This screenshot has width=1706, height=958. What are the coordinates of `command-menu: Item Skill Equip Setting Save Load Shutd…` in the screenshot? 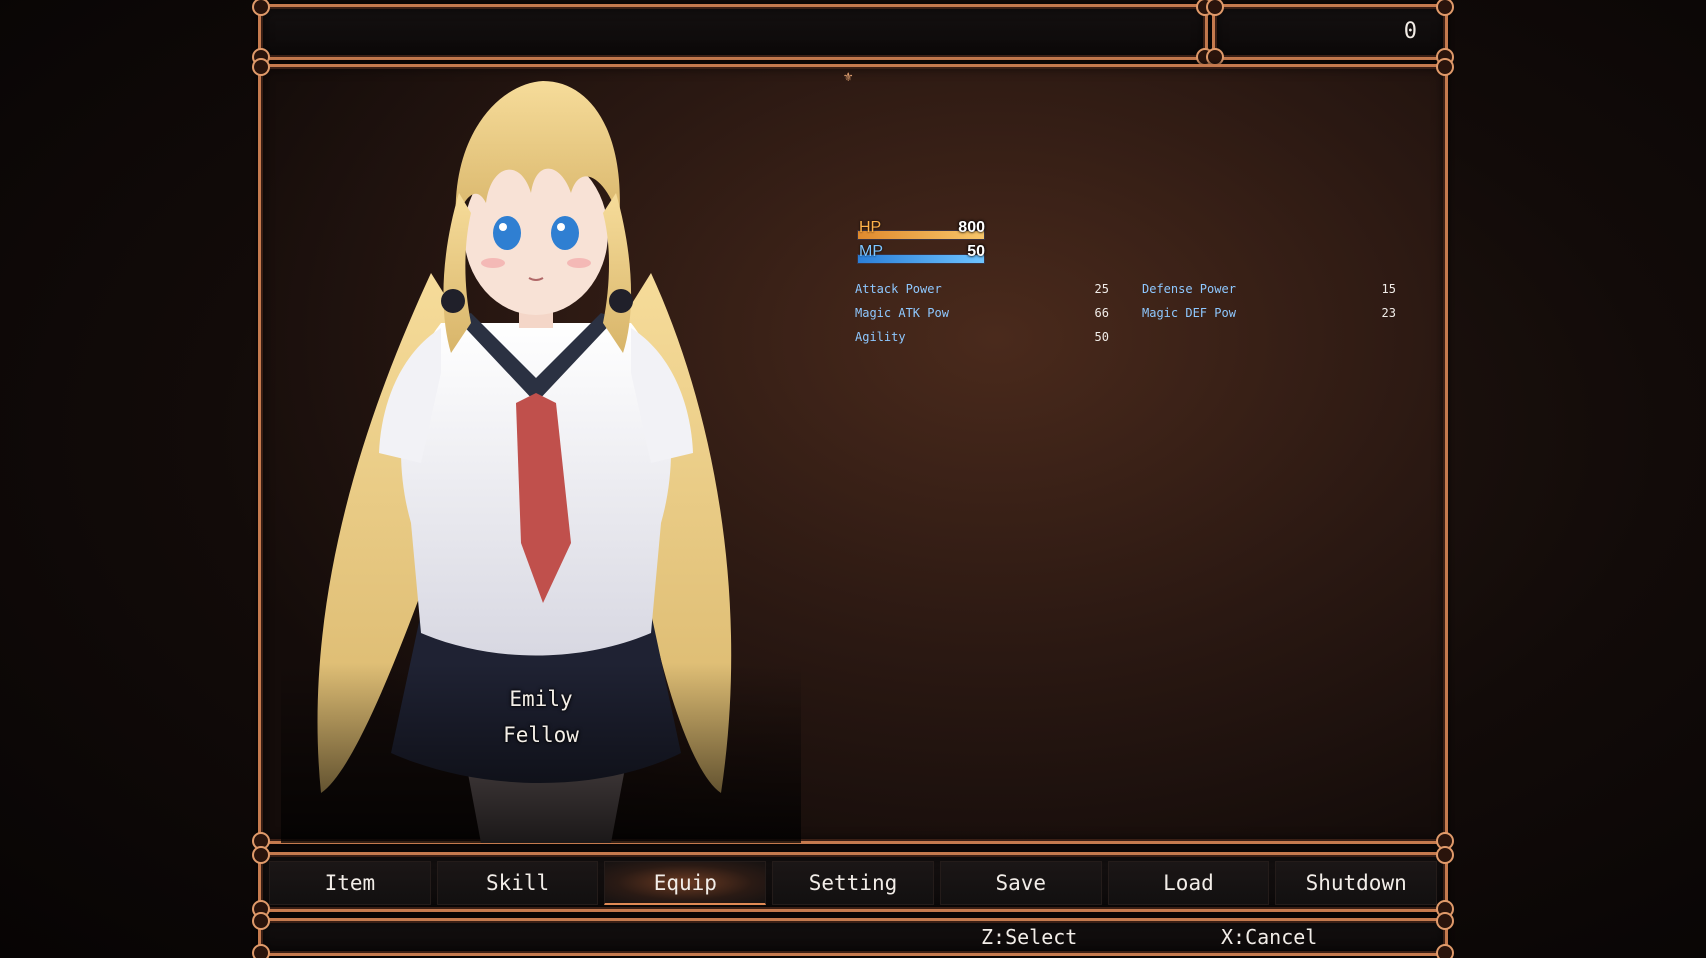 It's located at (853, 882).